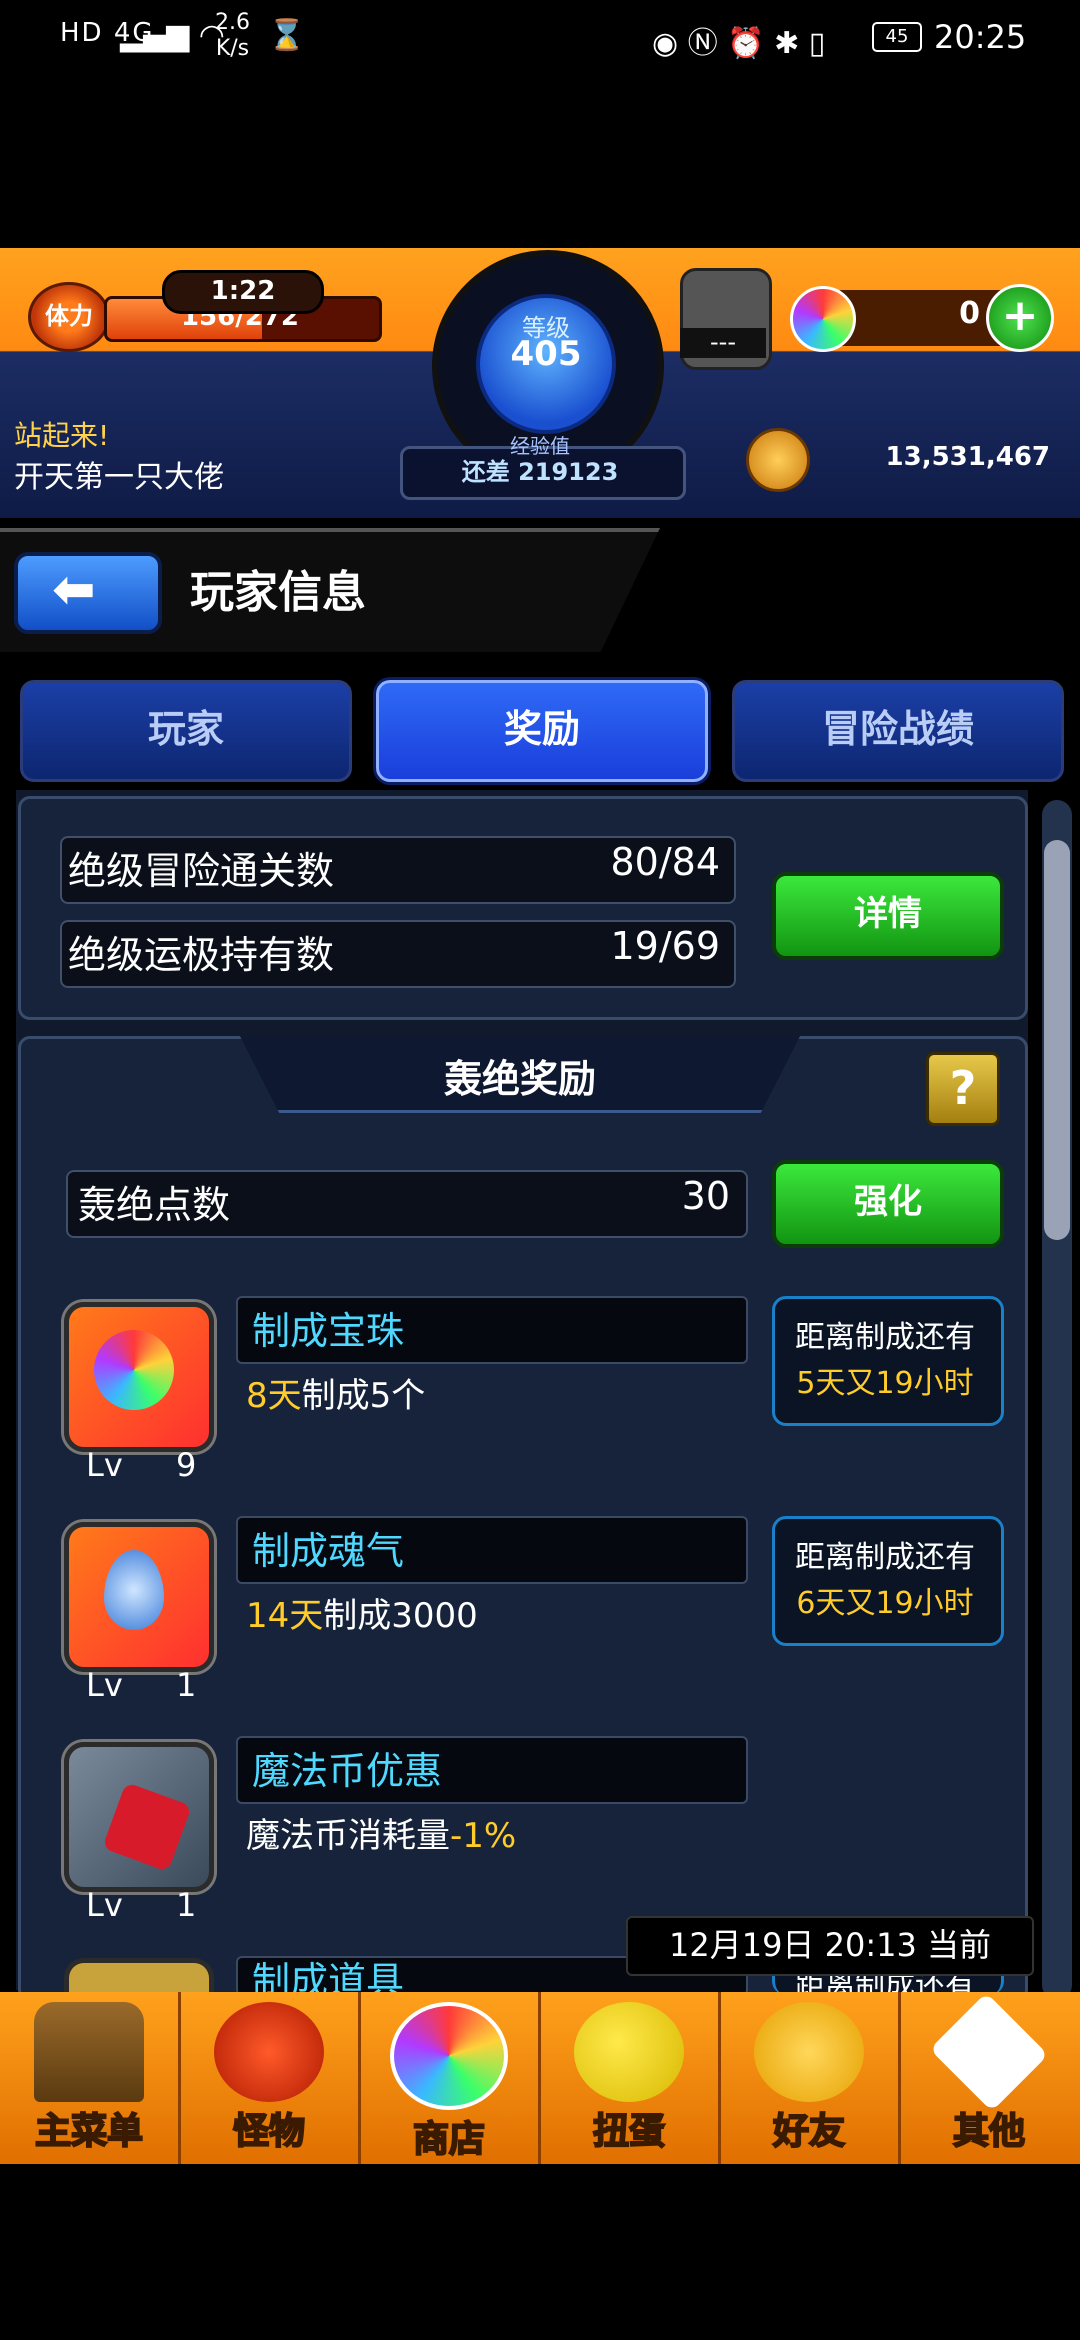  Describe the element at coordinates (723, 343) in the screenshot. I see `orb-slot-text: ---` at that location.